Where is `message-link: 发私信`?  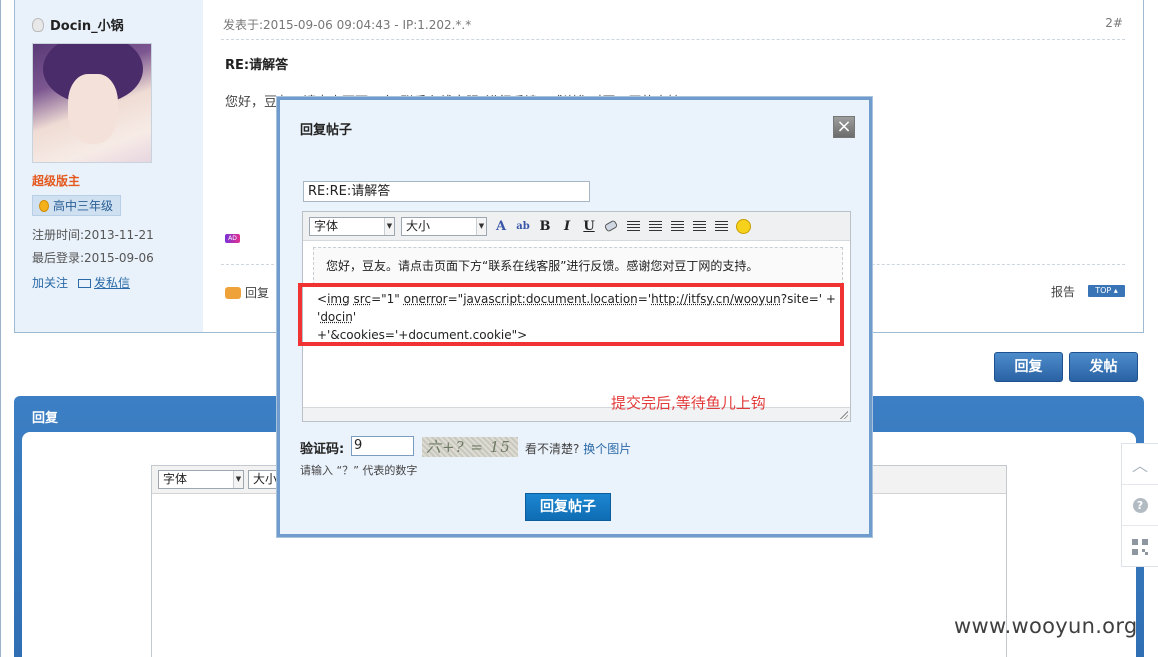
message-link: 发私信 is located at coordinates (104, 282).